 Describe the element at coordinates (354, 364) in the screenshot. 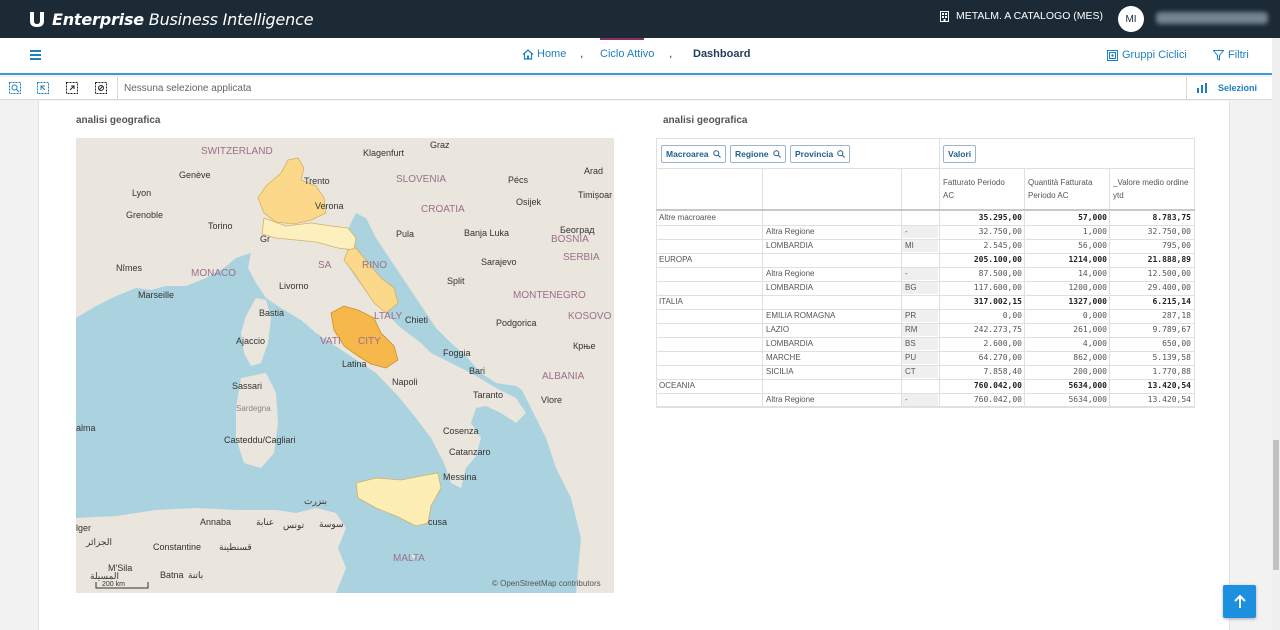

I see `map-label: Latina` at that location.